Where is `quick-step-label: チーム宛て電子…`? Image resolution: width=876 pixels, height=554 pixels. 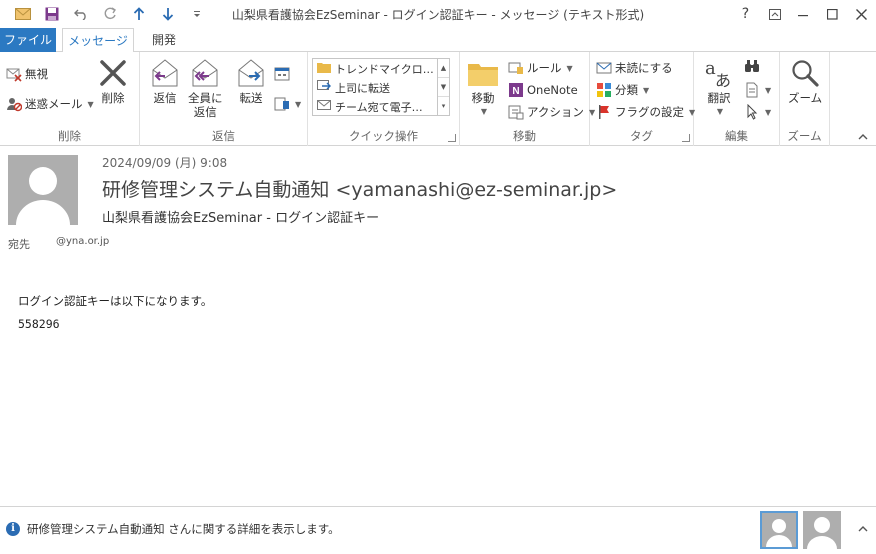
quick-step-label: チーム宛て電子… is located at coordinates (379, 107).